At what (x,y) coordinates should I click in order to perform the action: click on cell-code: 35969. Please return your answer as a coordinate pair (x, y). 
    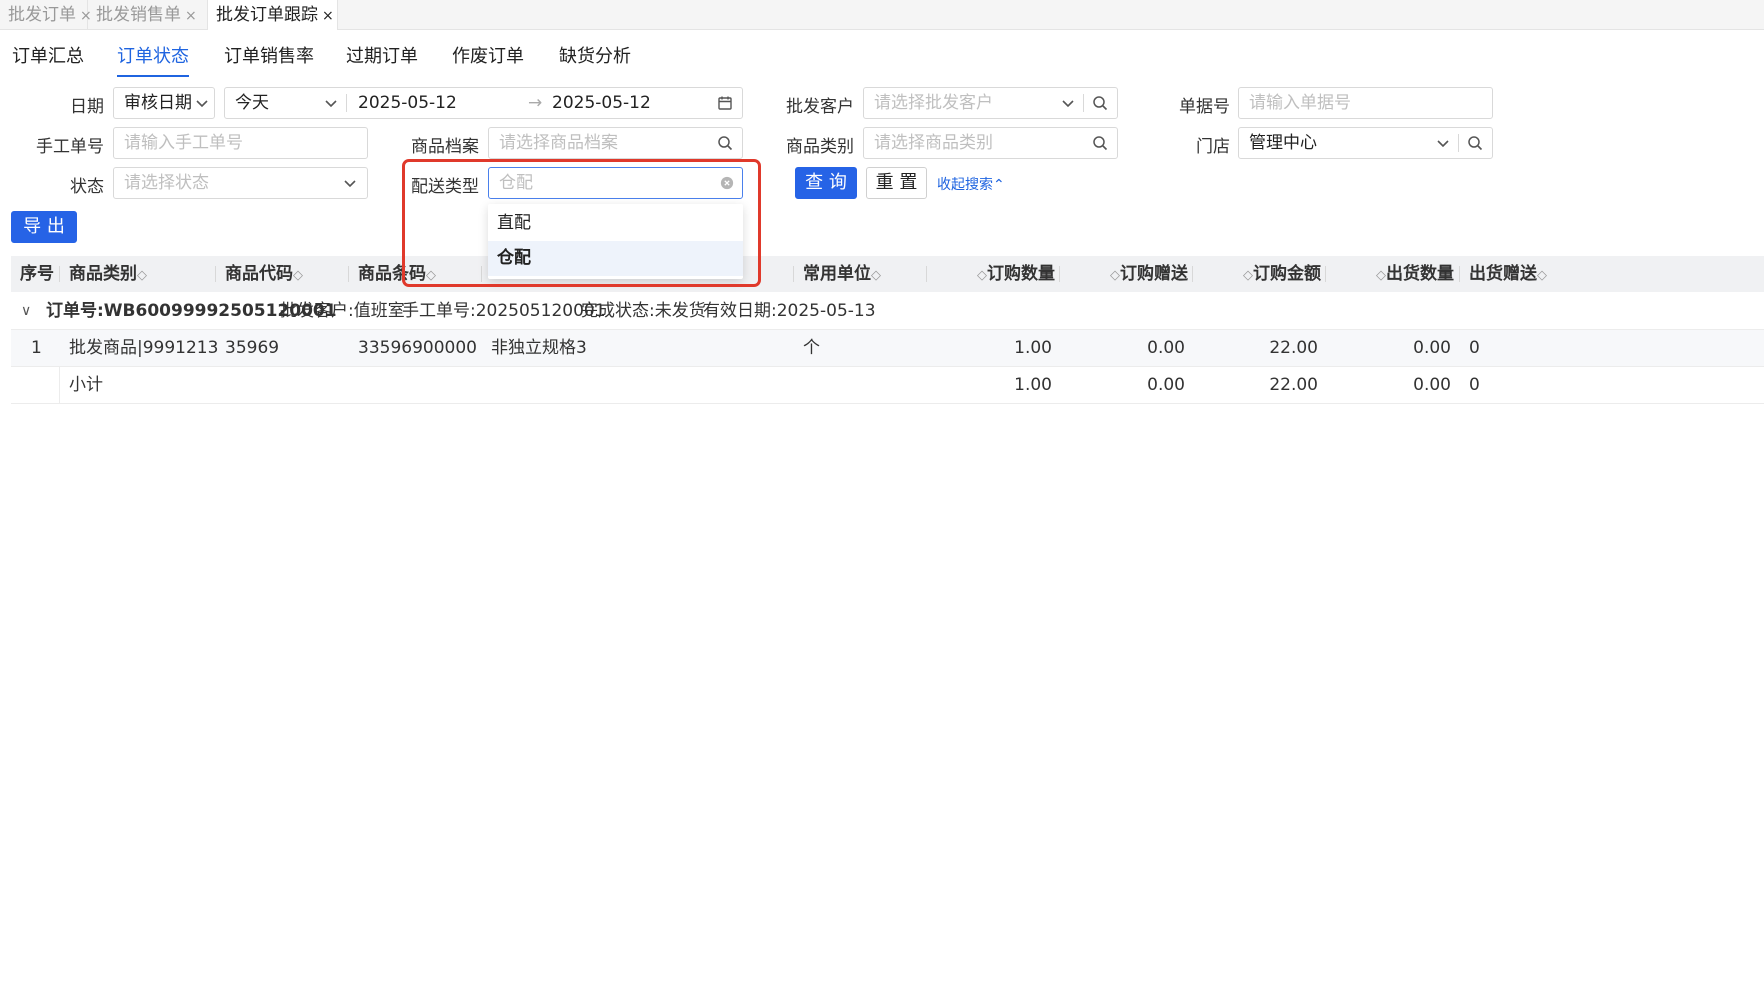
    Looking at the image, I should click on (252, 348).